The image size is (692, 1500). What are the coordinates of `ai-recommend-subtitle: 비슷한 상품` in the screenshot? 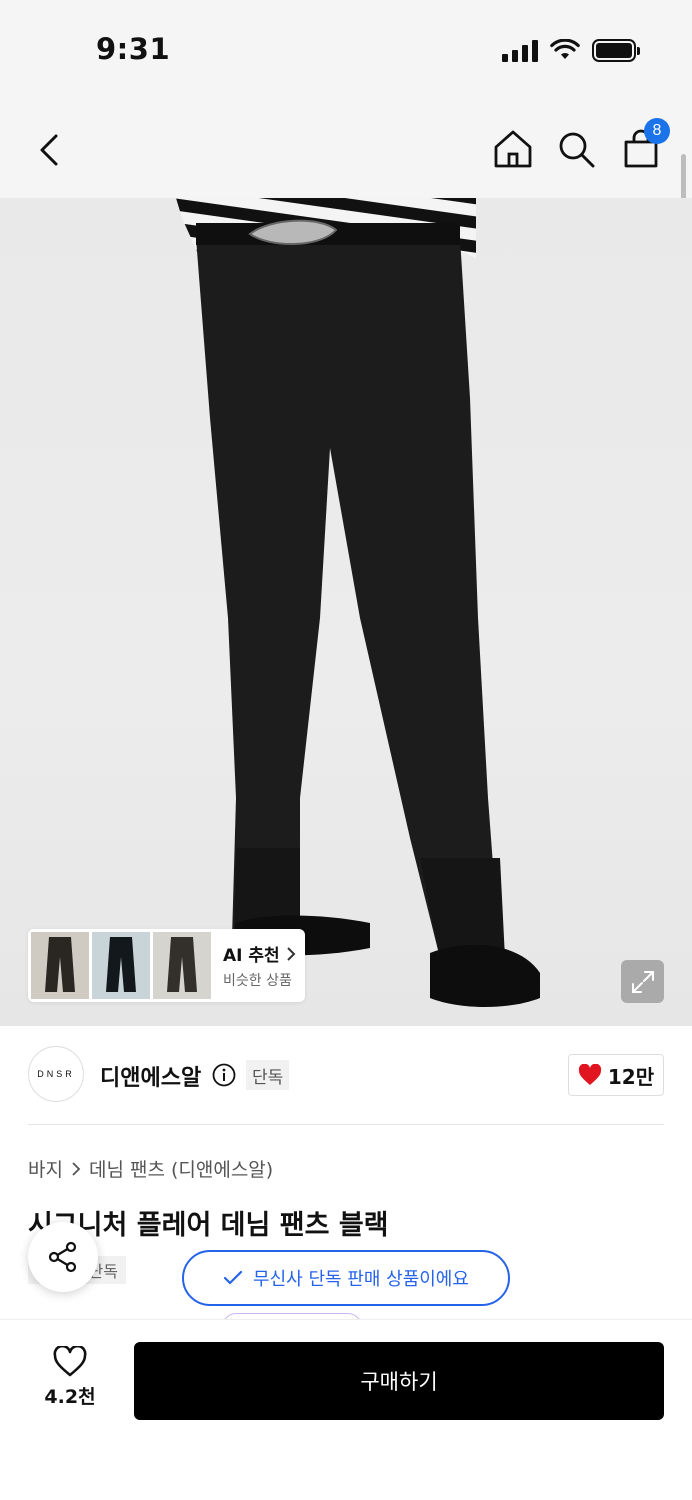 It's located at (257, 981).